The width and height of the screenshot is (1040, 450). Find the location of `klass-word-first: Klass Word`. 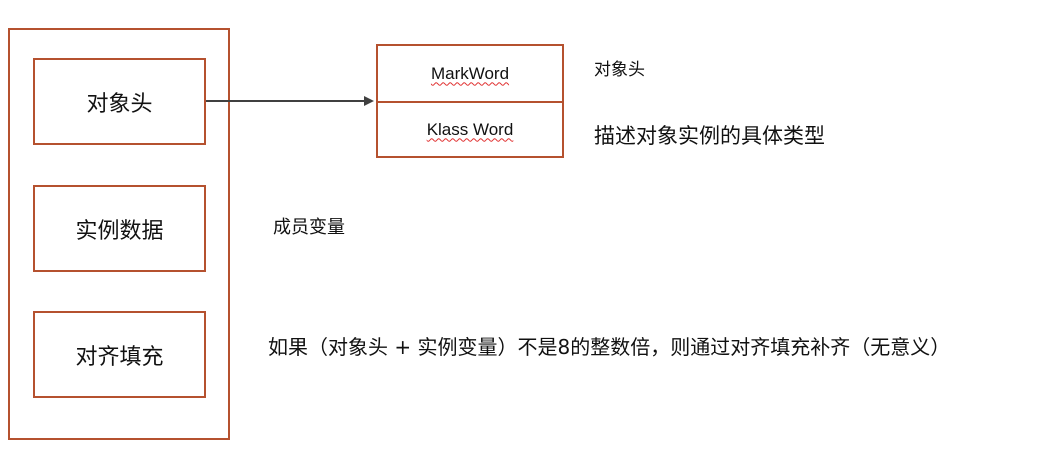

klass-word-first: Klass Word is located at coordinates (470, 129).